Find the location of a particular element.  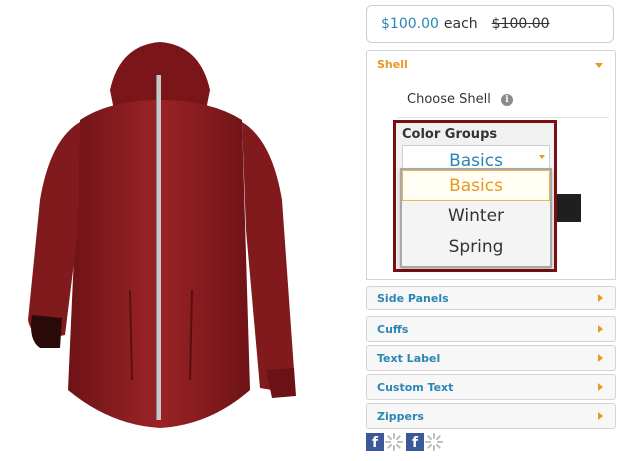

accordion-shell-label: Shell is located at coordinates (392, 64).